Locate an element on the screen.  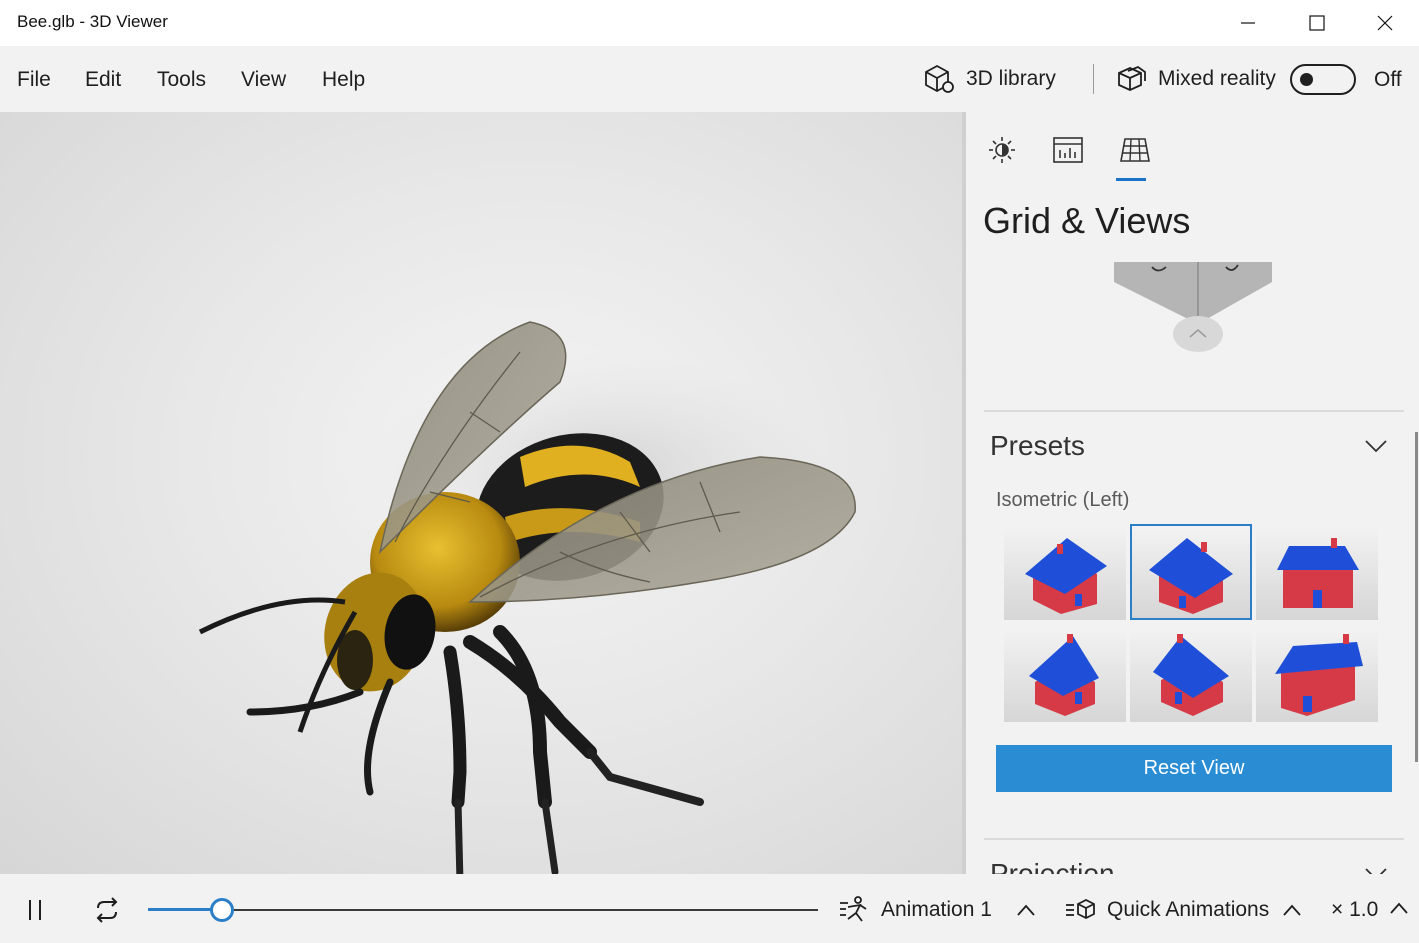
quick-animations-icon-wrap is located at coordinates (1080, 910).